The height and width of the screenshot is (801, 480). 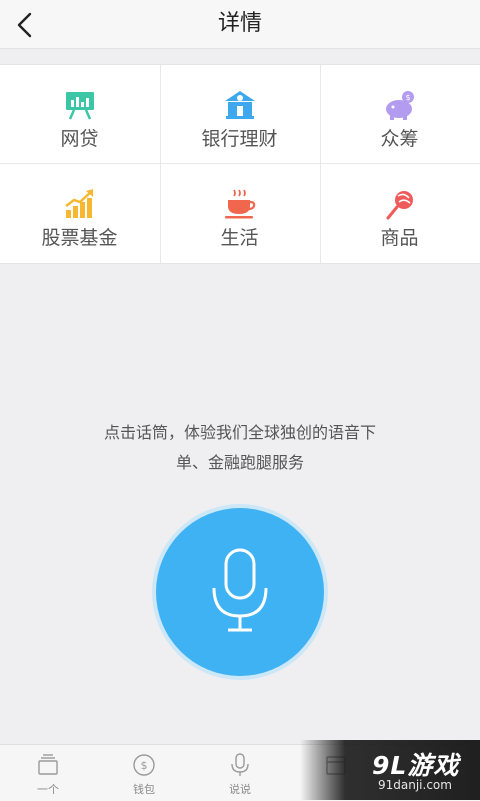 I want to click on category-life: 生活, so click(x=239, y=213).